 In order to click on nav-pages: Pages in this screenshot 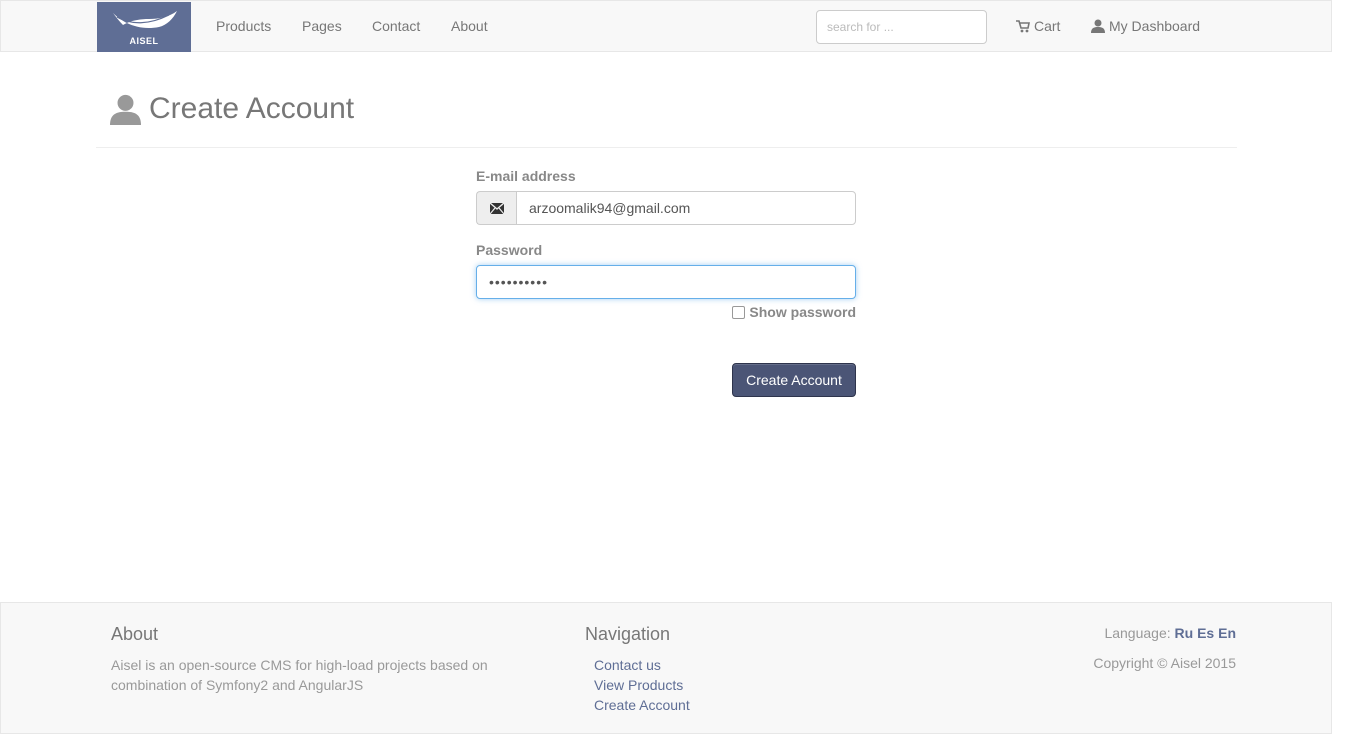, I will do `click(322, 26)`.